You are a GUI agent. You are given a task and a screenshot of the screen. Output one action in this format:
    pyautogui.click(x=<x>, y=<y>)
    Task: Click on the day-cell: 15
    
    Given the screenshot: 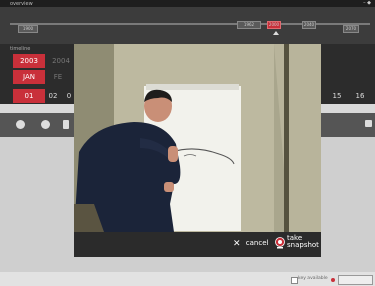 What is the action you would take?
    pyautogui.click(x=337, y=96)
    